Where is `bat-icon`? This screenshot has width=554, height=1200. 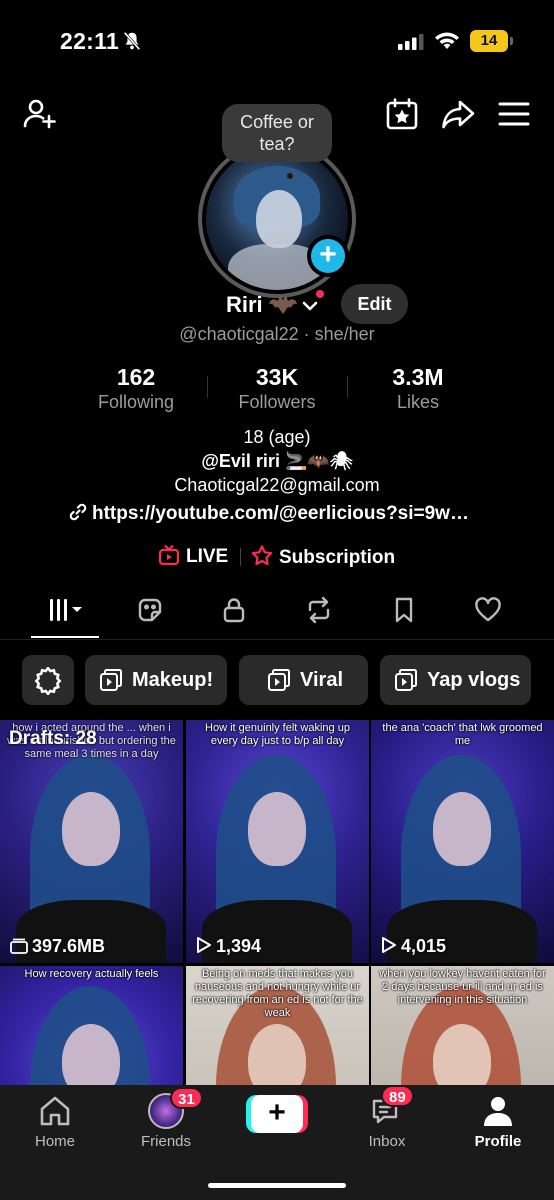
bat-icon is located at coordinates (283, 304).